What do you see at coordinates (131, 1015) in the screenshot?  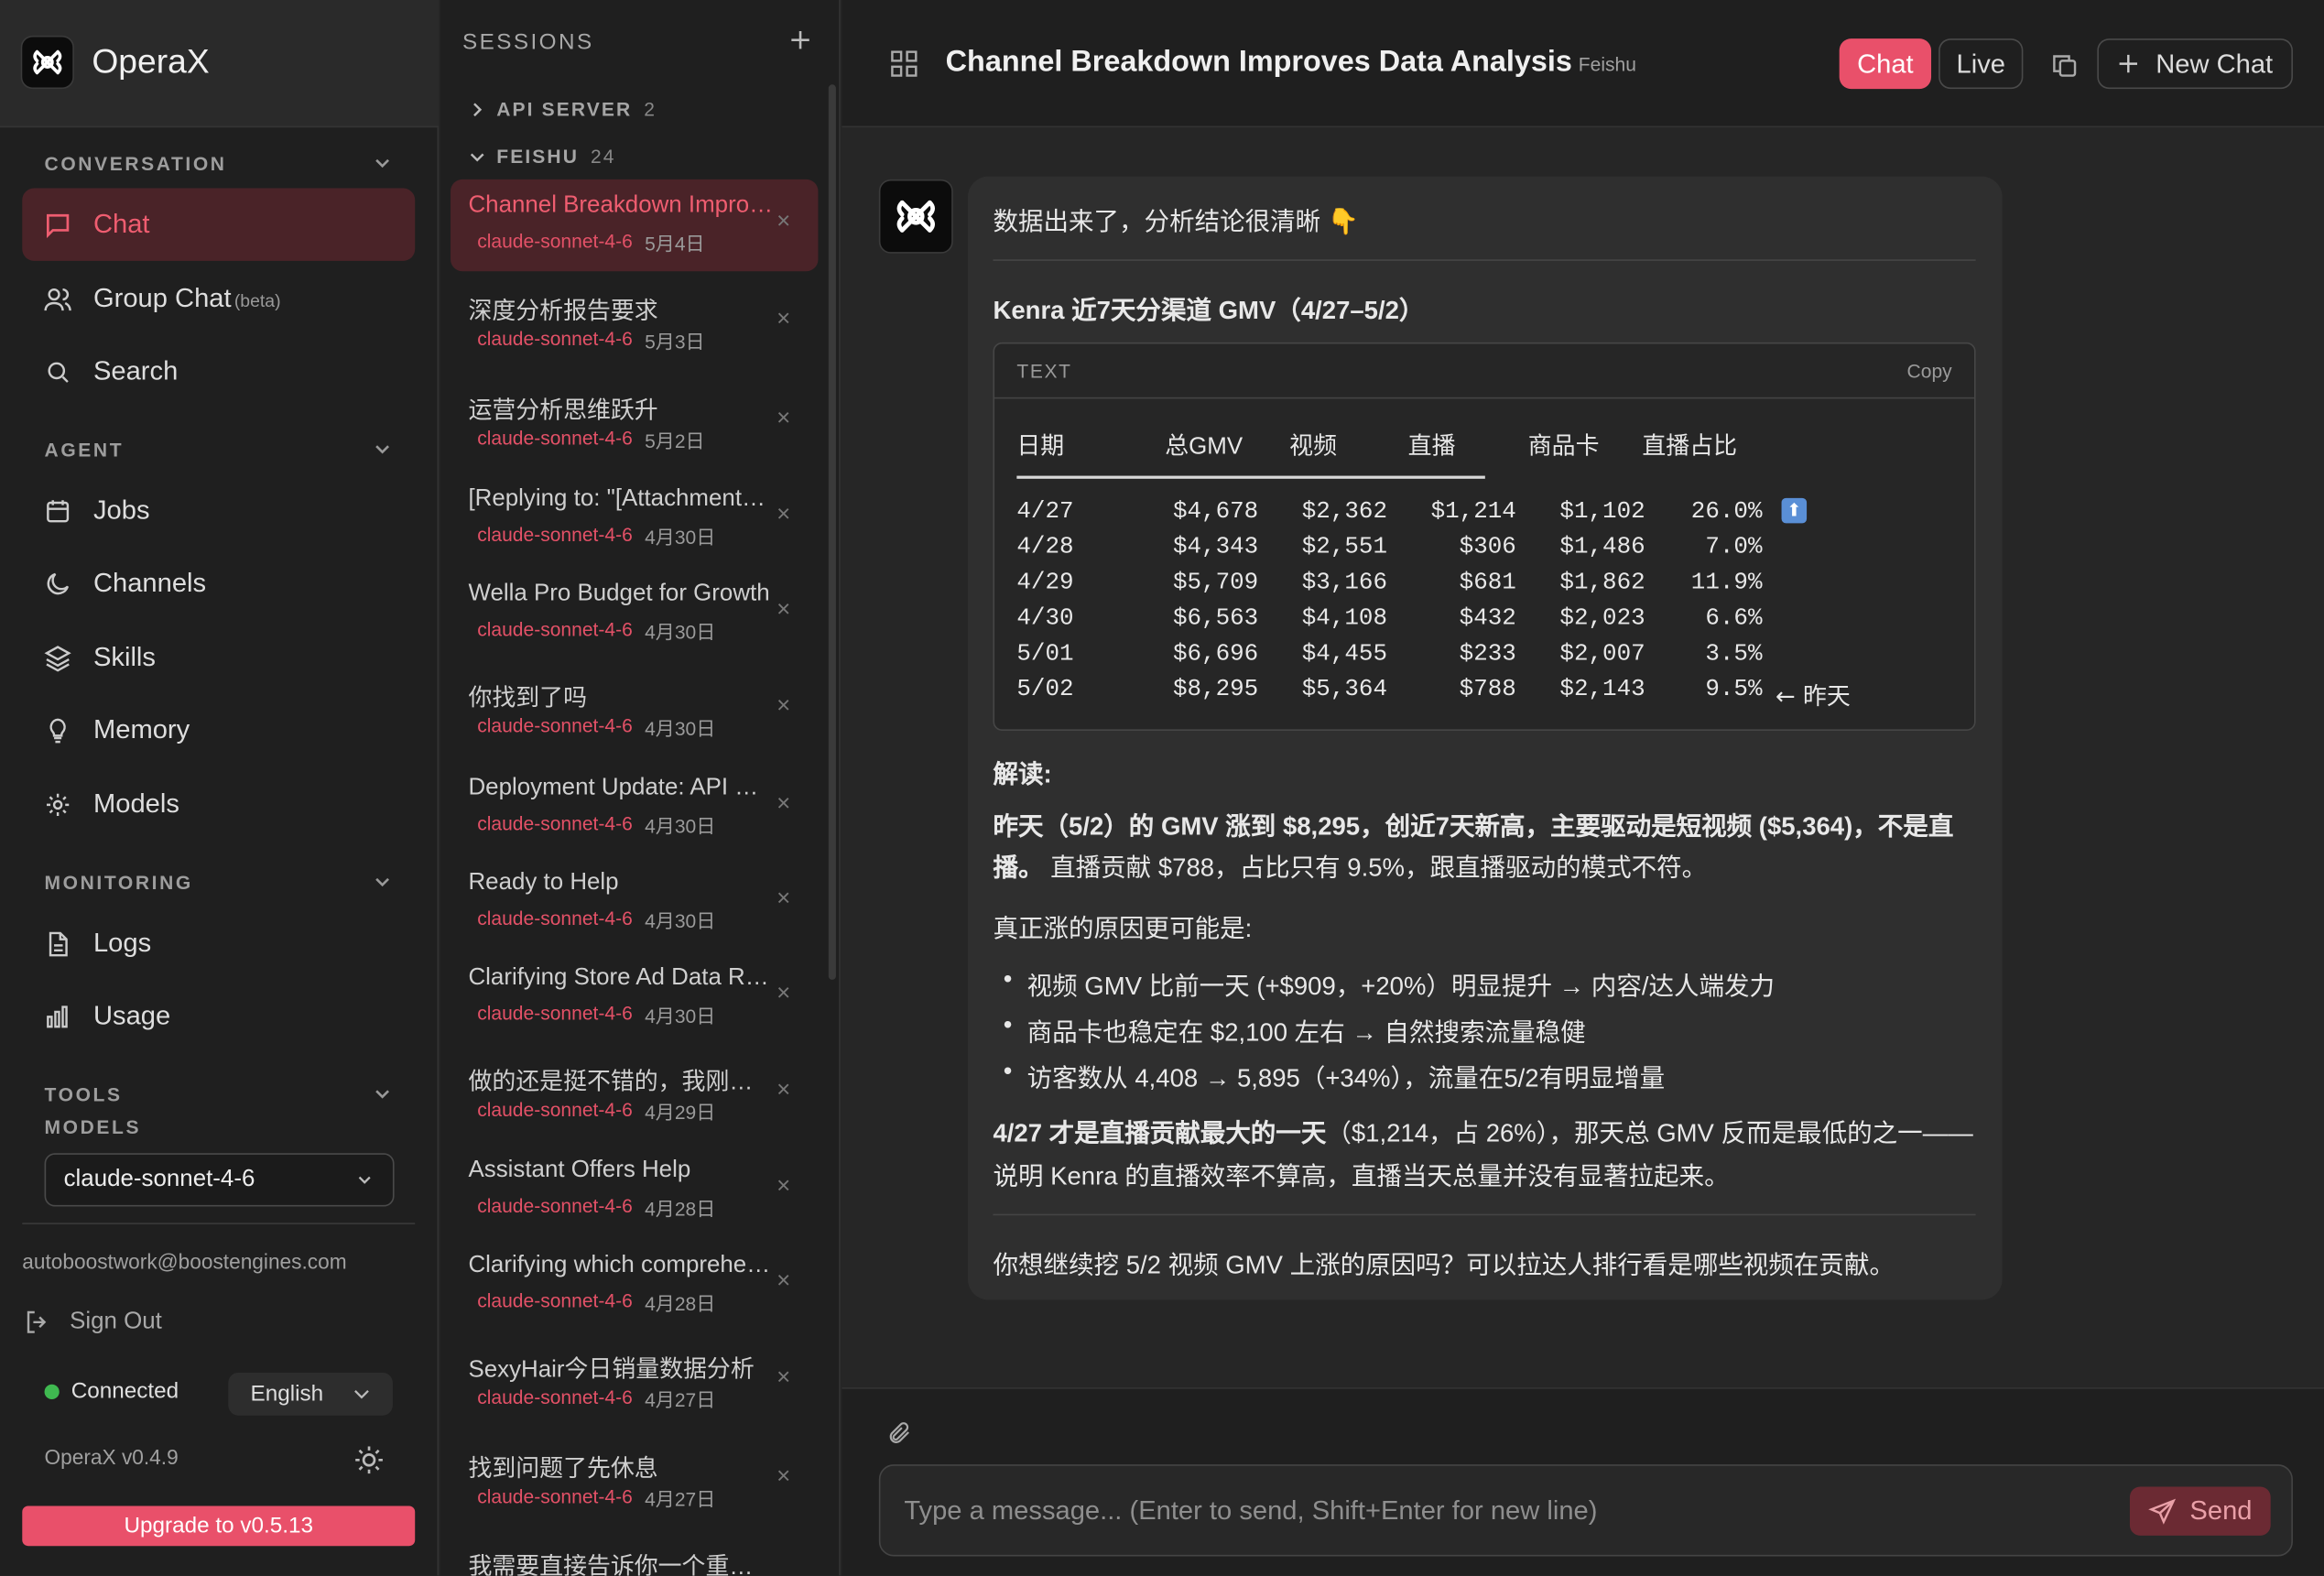 I see `sidebar-item-label: Usage` at bounding box center [131, 1015].